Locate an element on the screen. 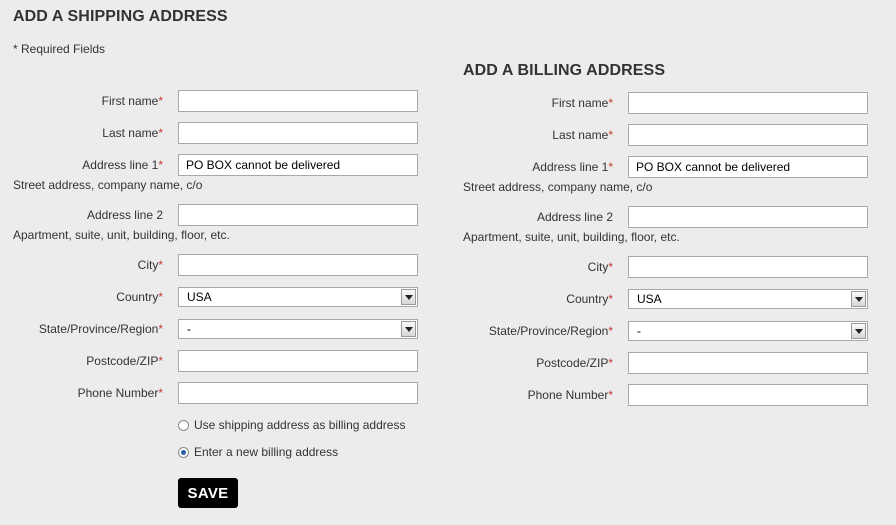  required-fields-note: * Required Fields is located at coordinates (59, 49).